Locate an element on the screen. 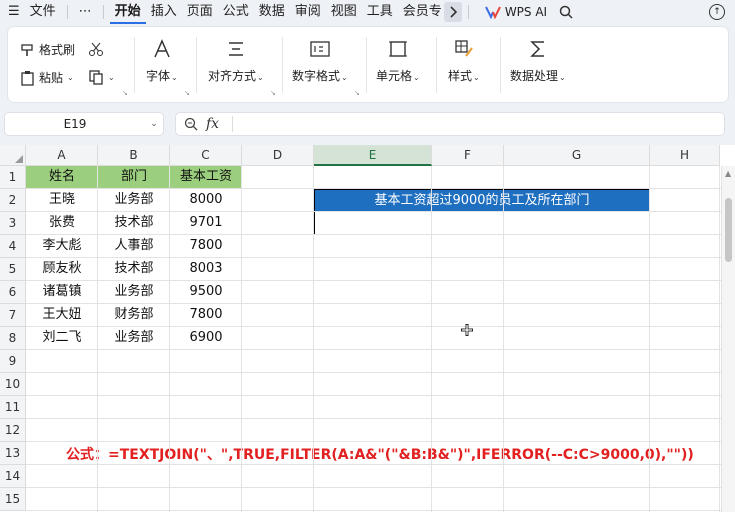  style-button: 样式⌄ is located at coordinates (464, 61).